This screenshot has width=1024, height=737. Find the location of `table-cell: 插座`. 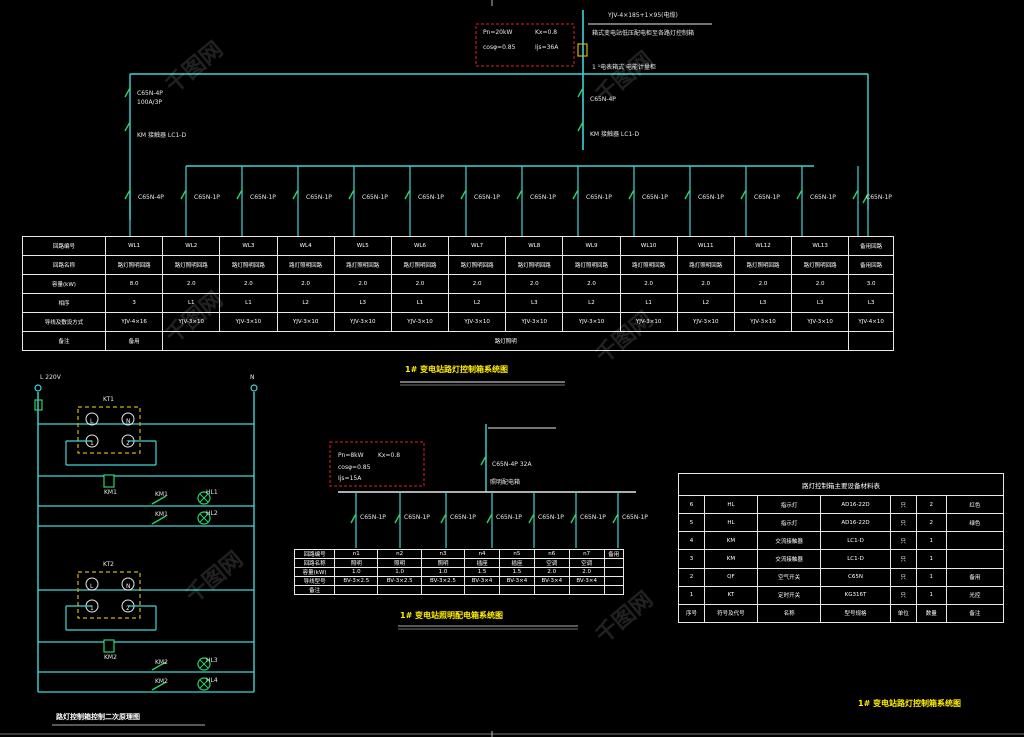

table-cell: 插座 is located at coordinates (482, 563).